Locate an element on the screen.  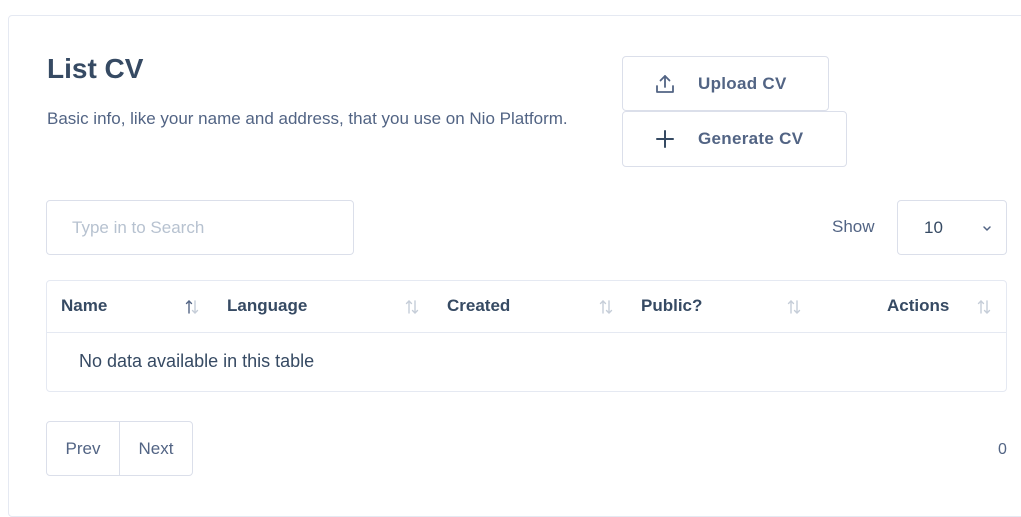
column-header-actions: Actions is located at coordinates (918, 306).